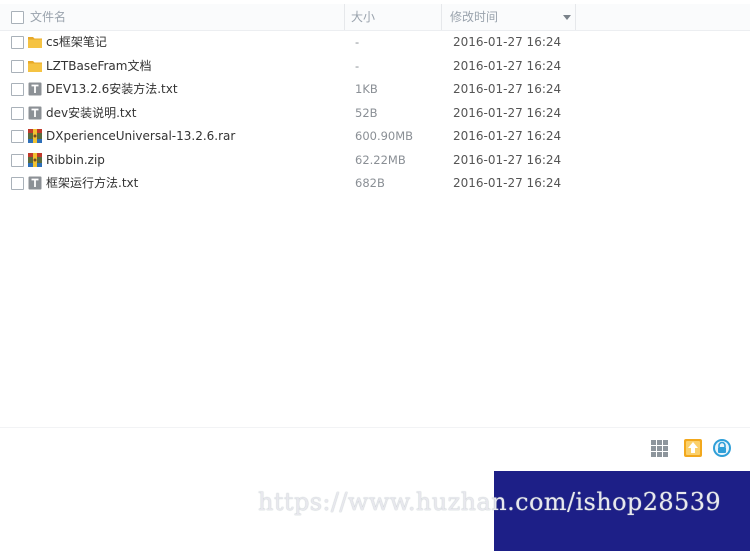 The image size is (750, 551). Describe the element at coordinates (380, 159) in the screenshot. I see `file-size: 62.22MB` at that location.